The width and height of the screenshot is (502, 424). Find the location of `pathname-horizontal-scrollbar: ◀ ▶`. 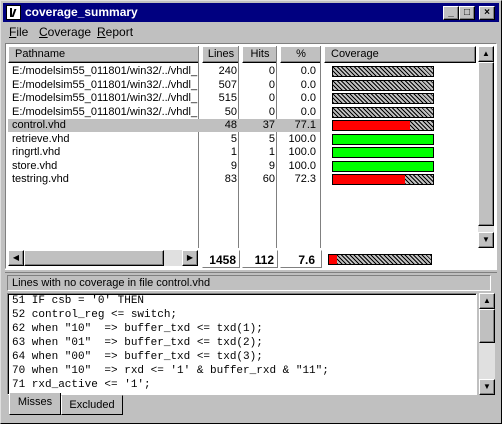

pathname-horizontal-scrollbar: ◀ ▶ is located at coordinates (103, 258).